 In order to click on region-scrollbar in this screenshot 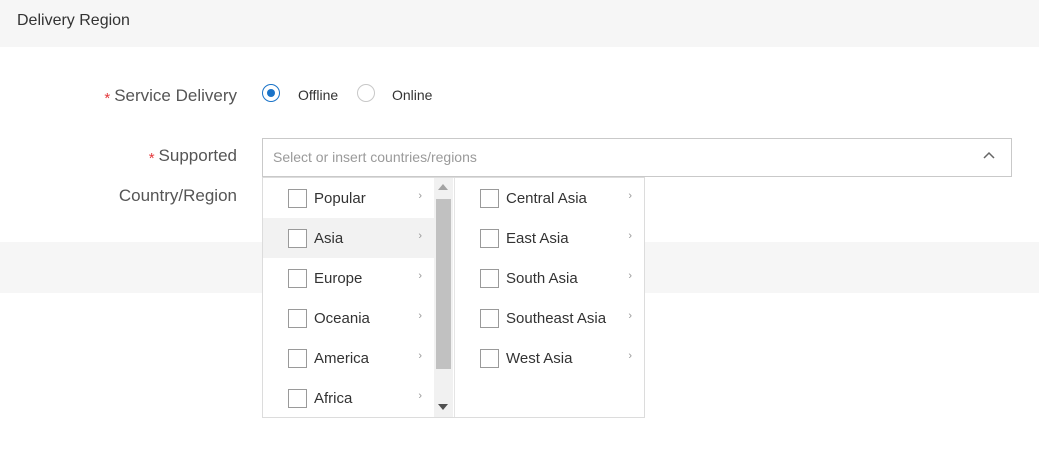, I will do `click(443, 297)`.